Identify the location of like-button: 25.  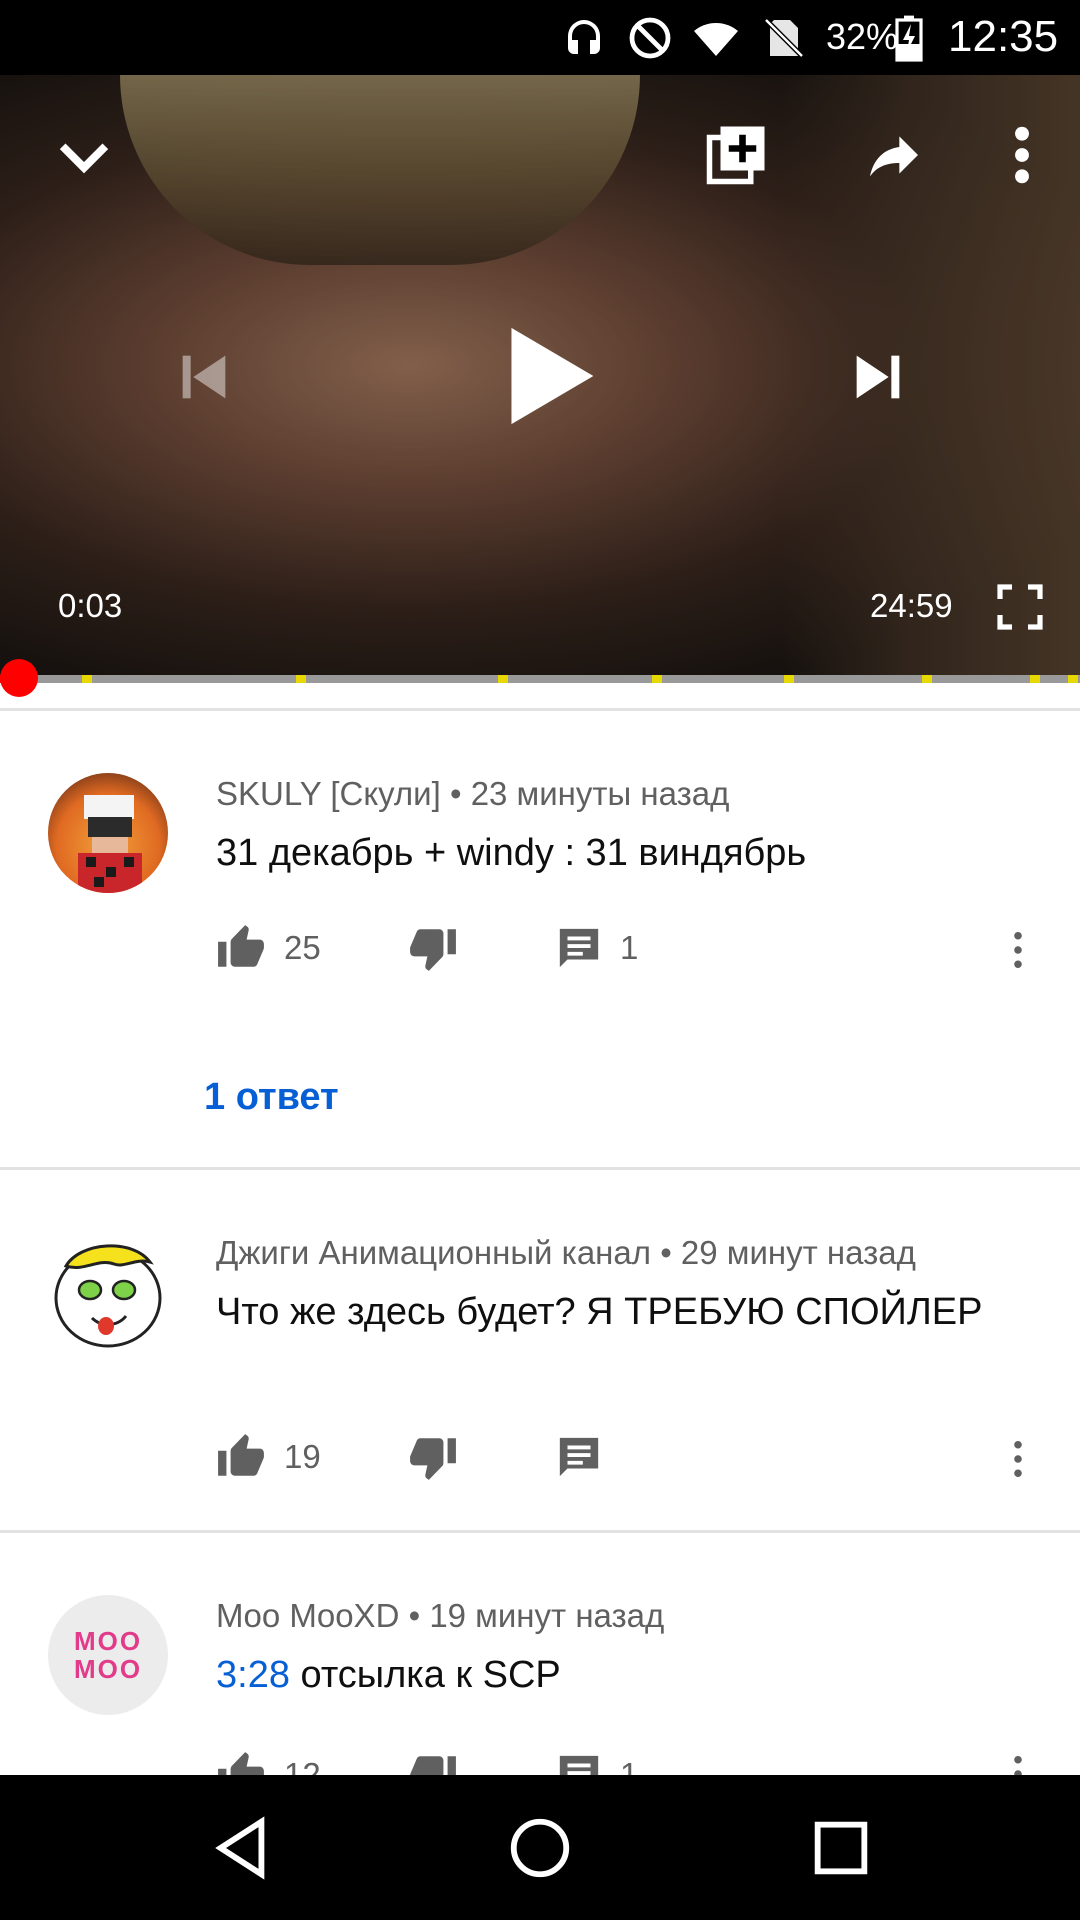
(268, 948).